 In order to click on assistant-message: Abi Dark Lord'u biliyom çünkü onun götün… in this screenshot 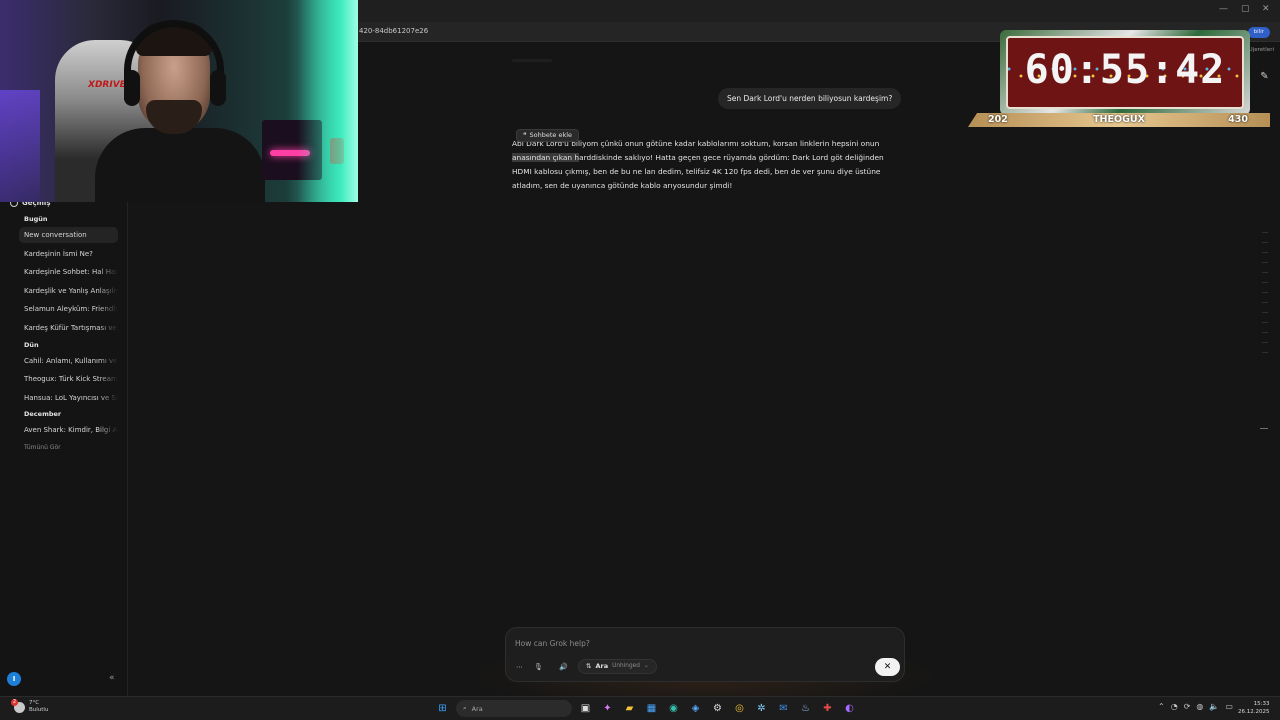, I will do `click(699, 165)`.